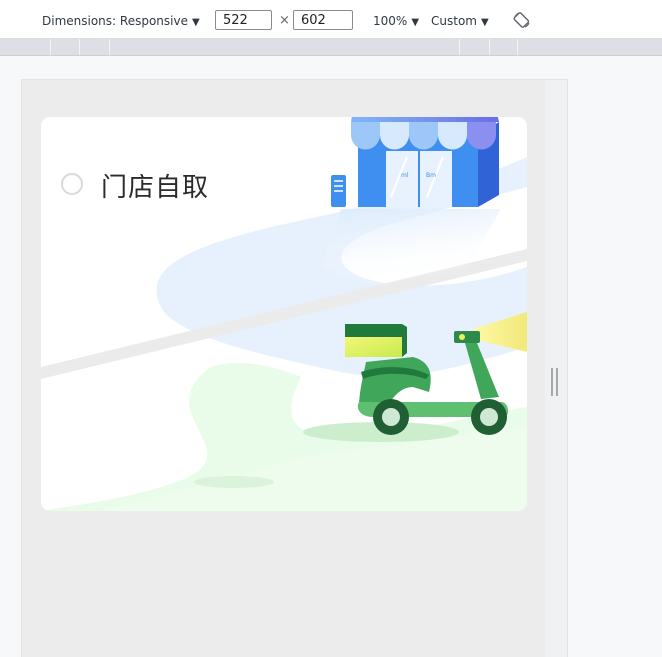 The width and height of the screenshot is (662, 657). Describe the element at coordinates (411, 248) in the screenshot. I see `store-light-beam` at that location.